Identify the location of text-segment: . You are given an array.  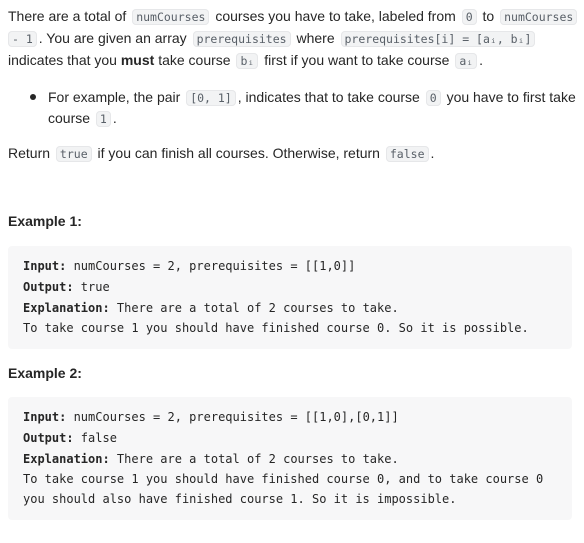
(112, 38).